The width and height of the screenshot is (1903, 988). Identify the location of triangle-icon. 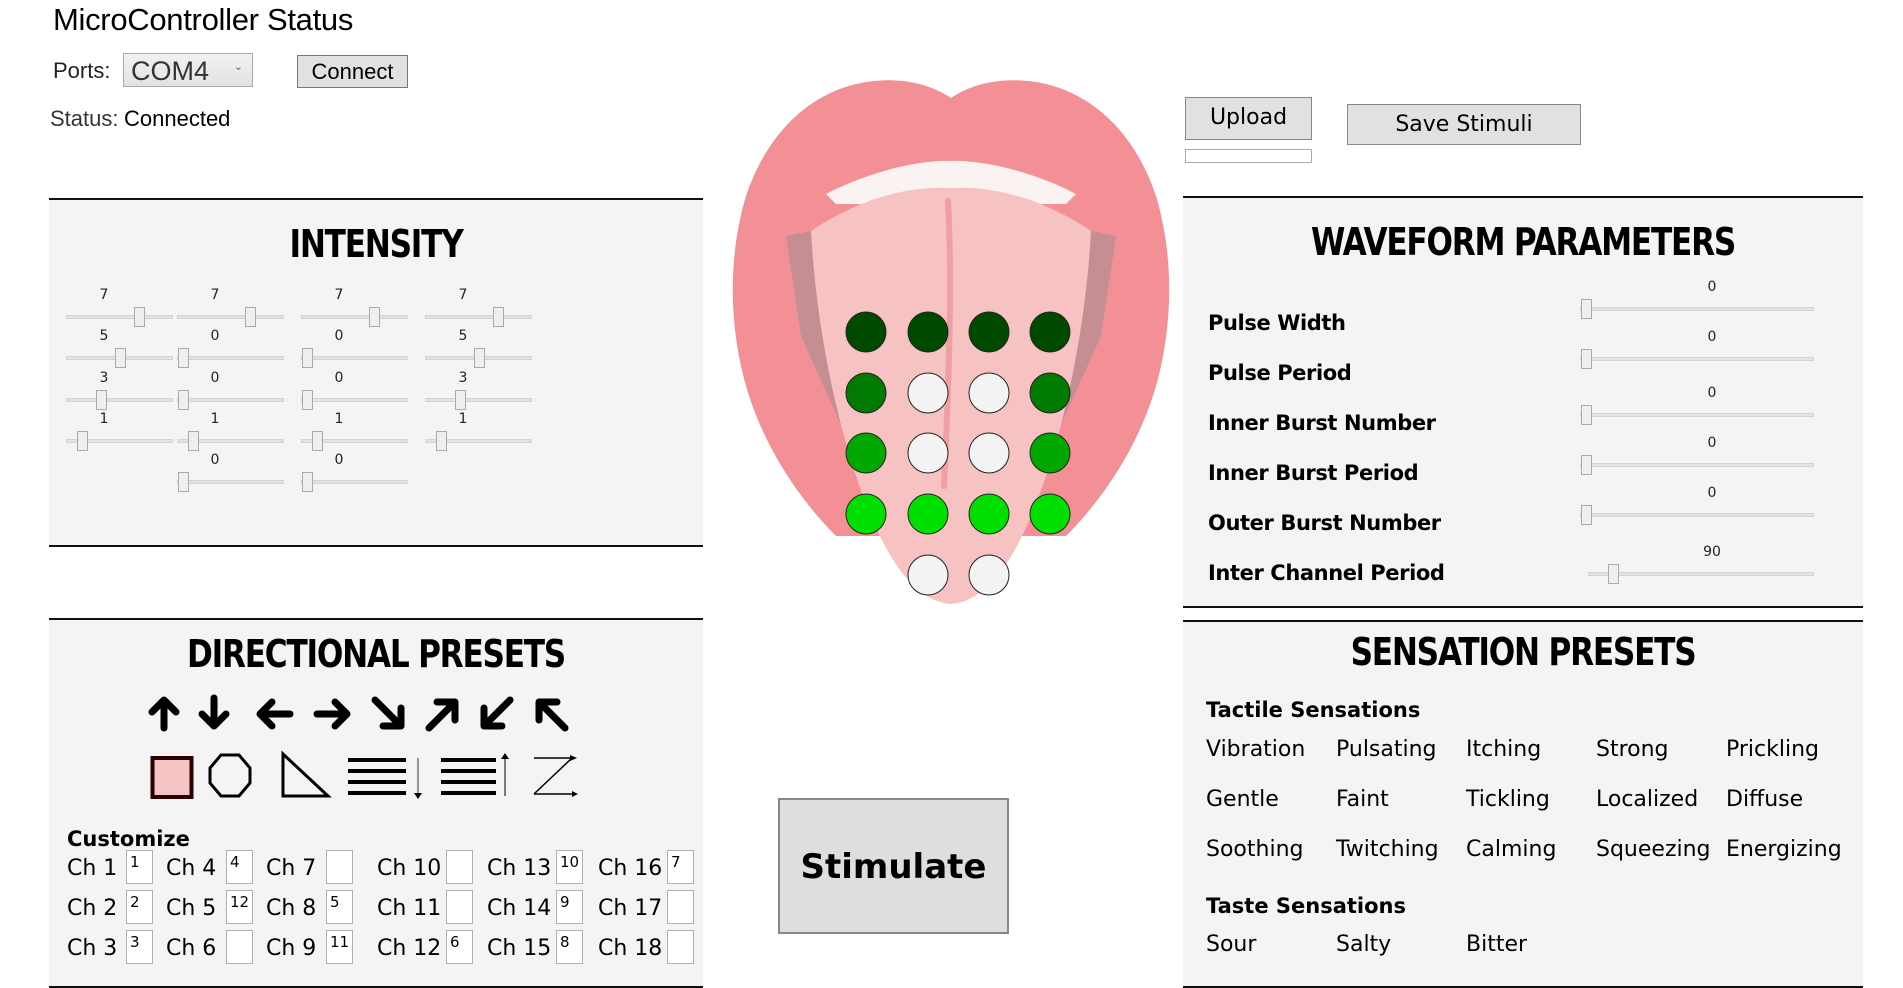
(306, 775).